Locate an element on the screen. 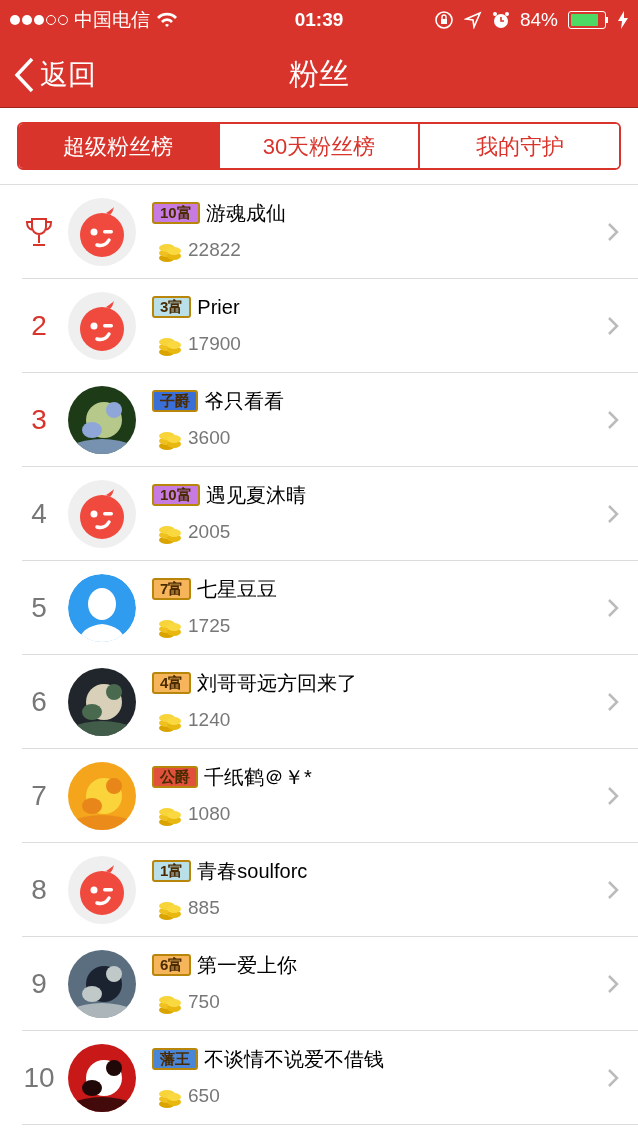 This screenshot has width=638, height=1136. coin-count: 2005 is located at coordinates (209, 532).